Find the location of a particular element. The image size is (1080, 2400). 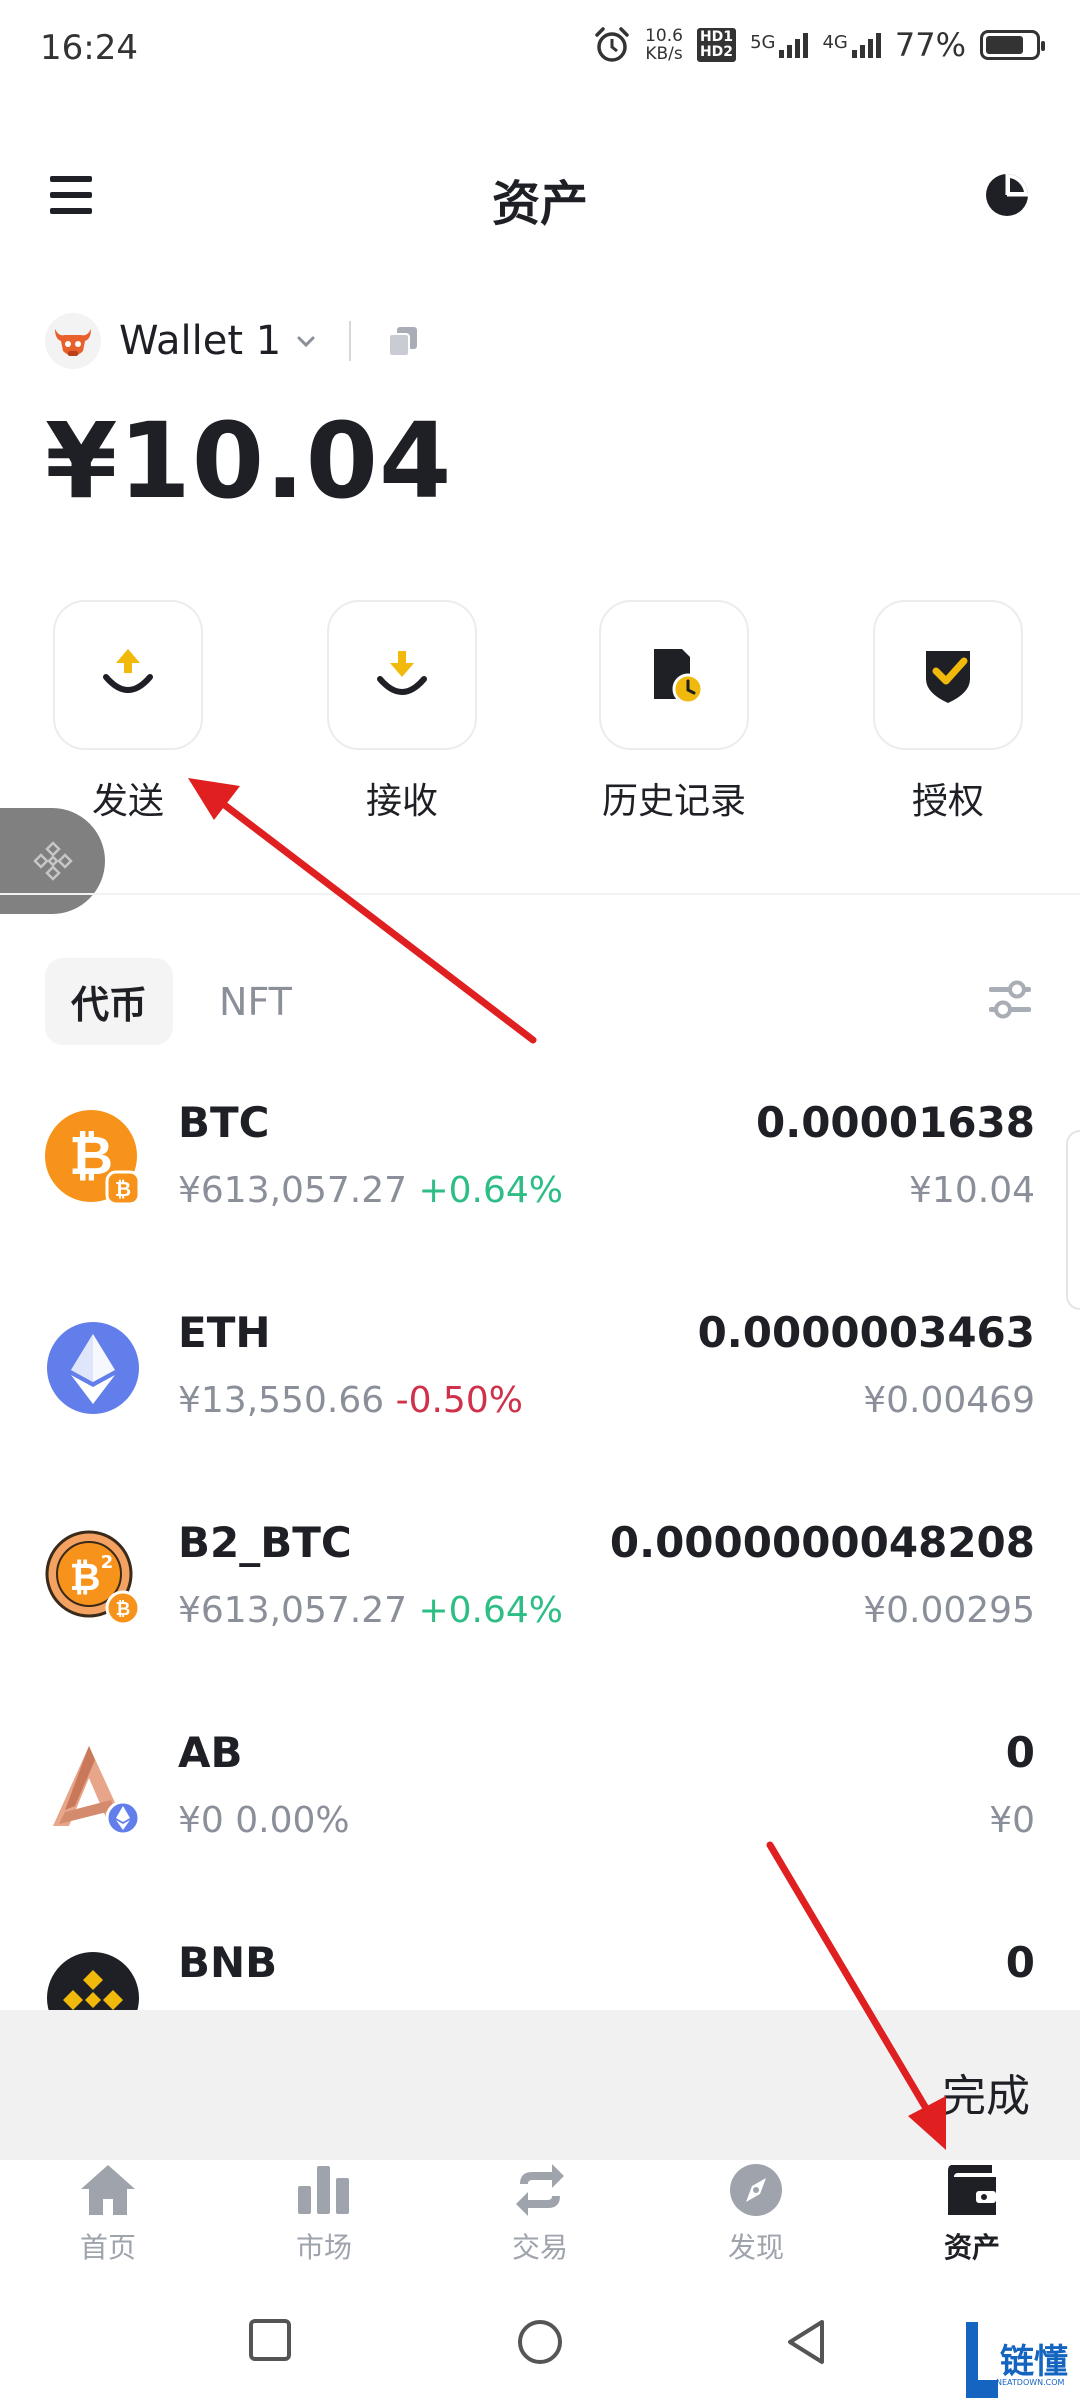

token-change: 0.00% is located at coordinates (292, 1820).